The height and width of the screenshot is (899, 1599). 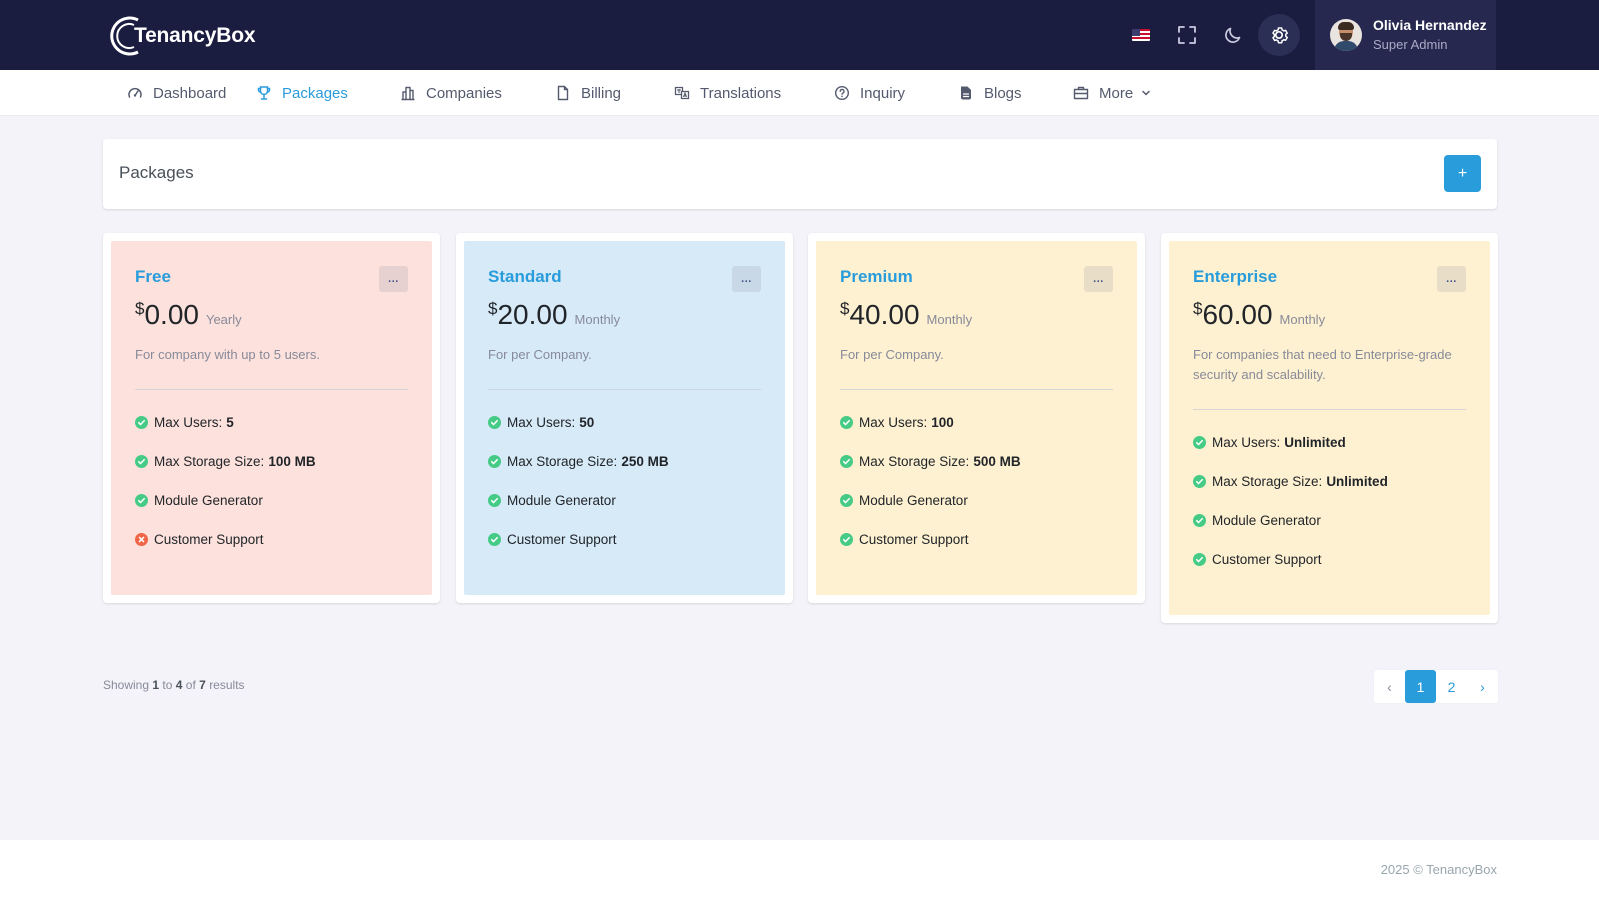 What do you see at coordinates (601, 93) in the screenshot?
I see `nav-label: Billing` at bounding box center [601, 93].